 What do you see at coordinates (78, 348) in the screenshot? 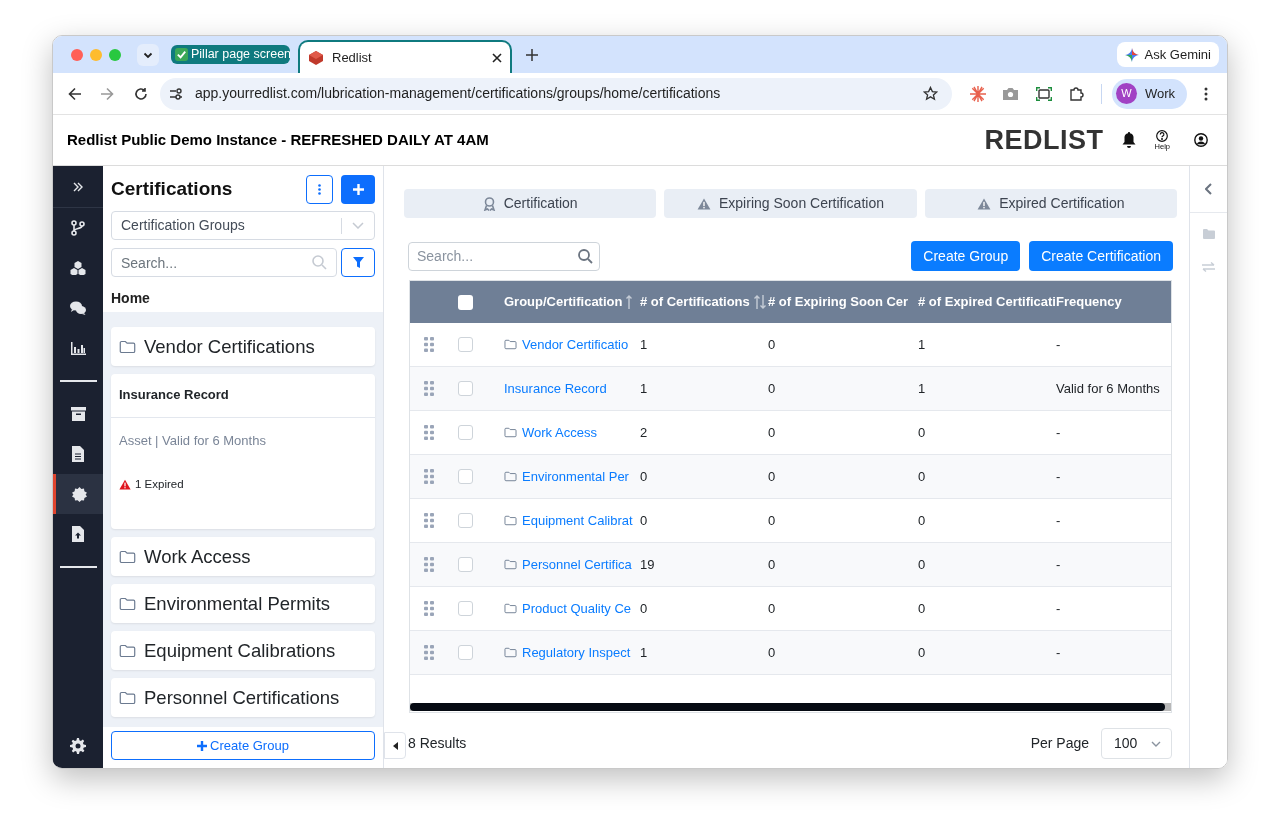
I see `bar-chart-icon` at bounding box center [78, 348].